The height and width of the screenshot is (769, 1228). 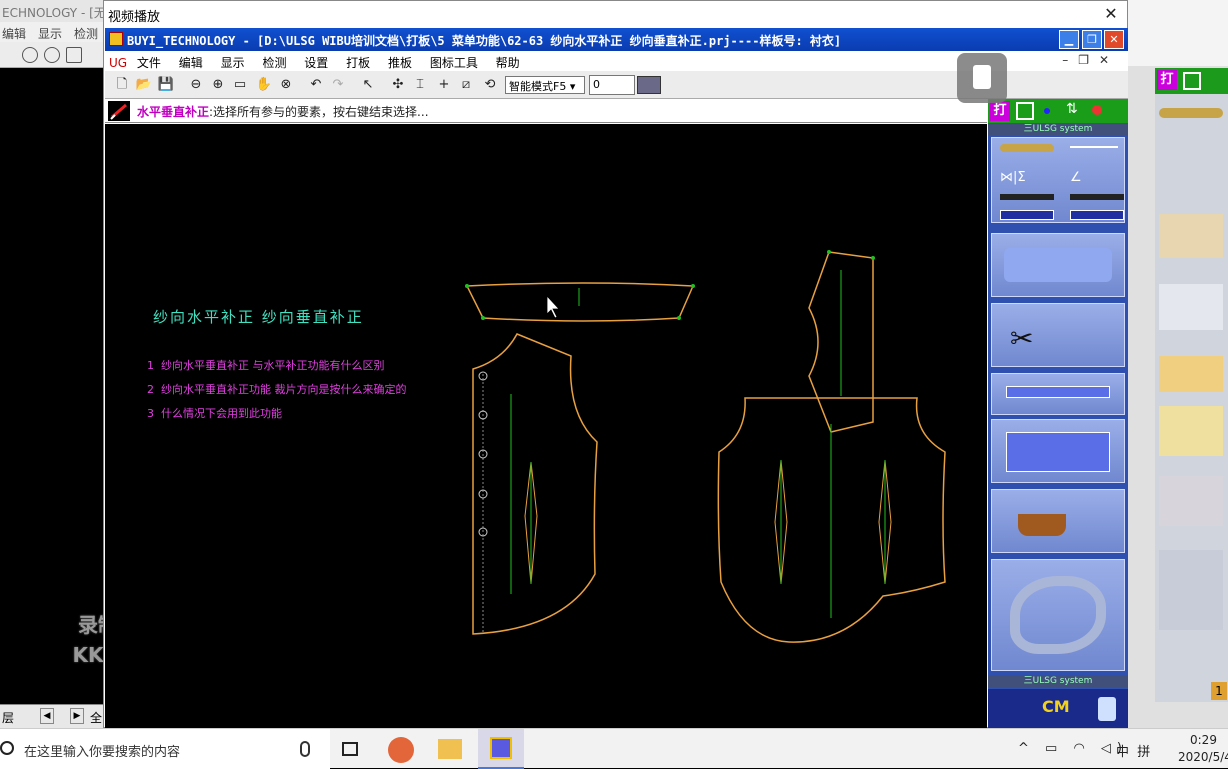 I want to click on menu-icon-tools: 图标工具, so click(x=454, y=63).